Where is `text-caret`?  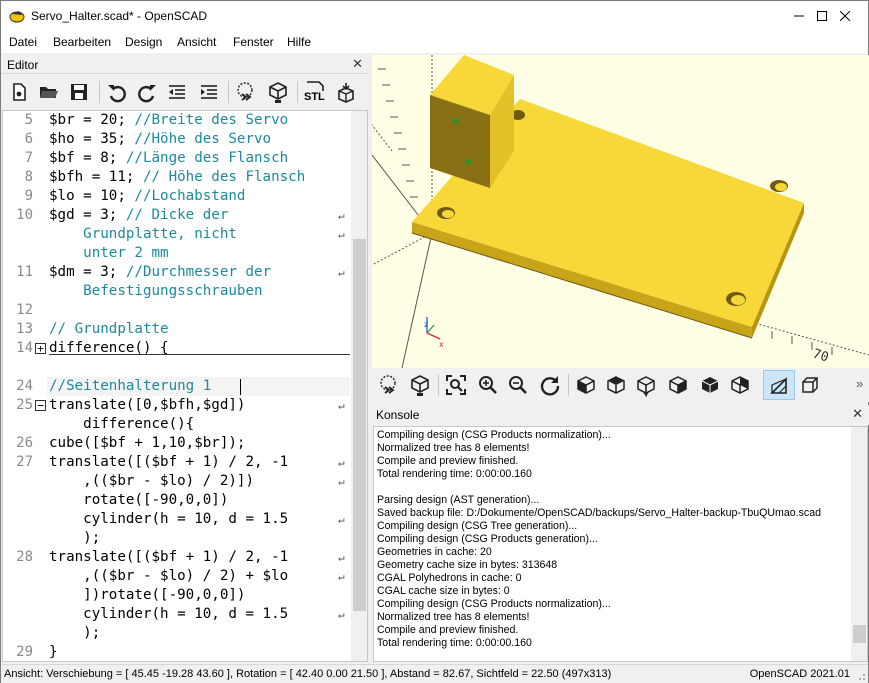 text-caret is located at coordinates (240, 387).